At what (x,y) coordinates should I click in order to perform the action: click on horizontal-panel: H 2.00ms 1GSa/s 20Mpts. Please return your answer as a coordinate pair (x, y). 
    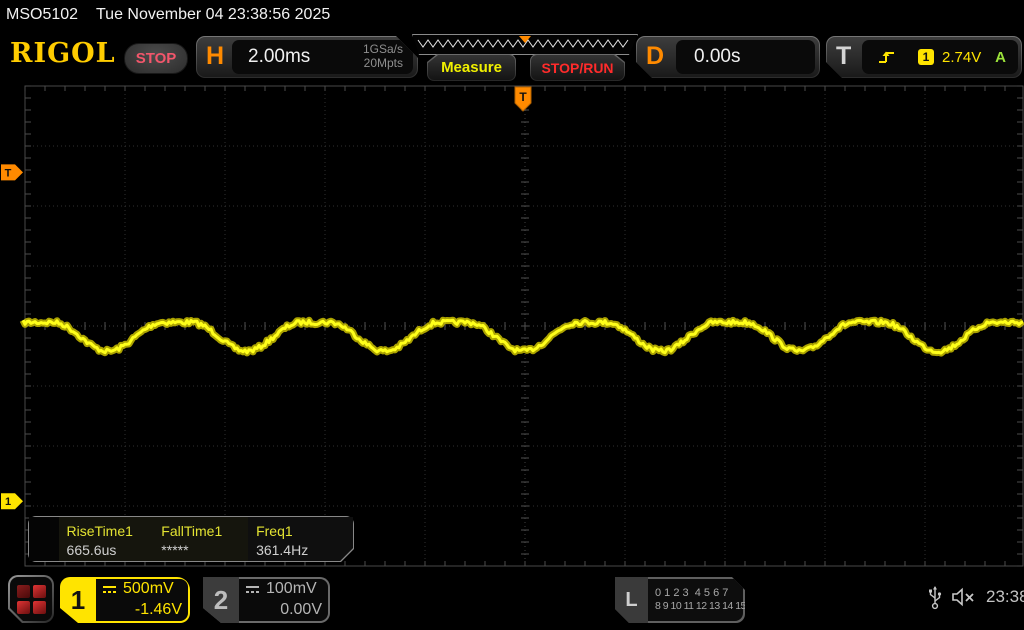
    Looking at the image, I should click on (307, 57).